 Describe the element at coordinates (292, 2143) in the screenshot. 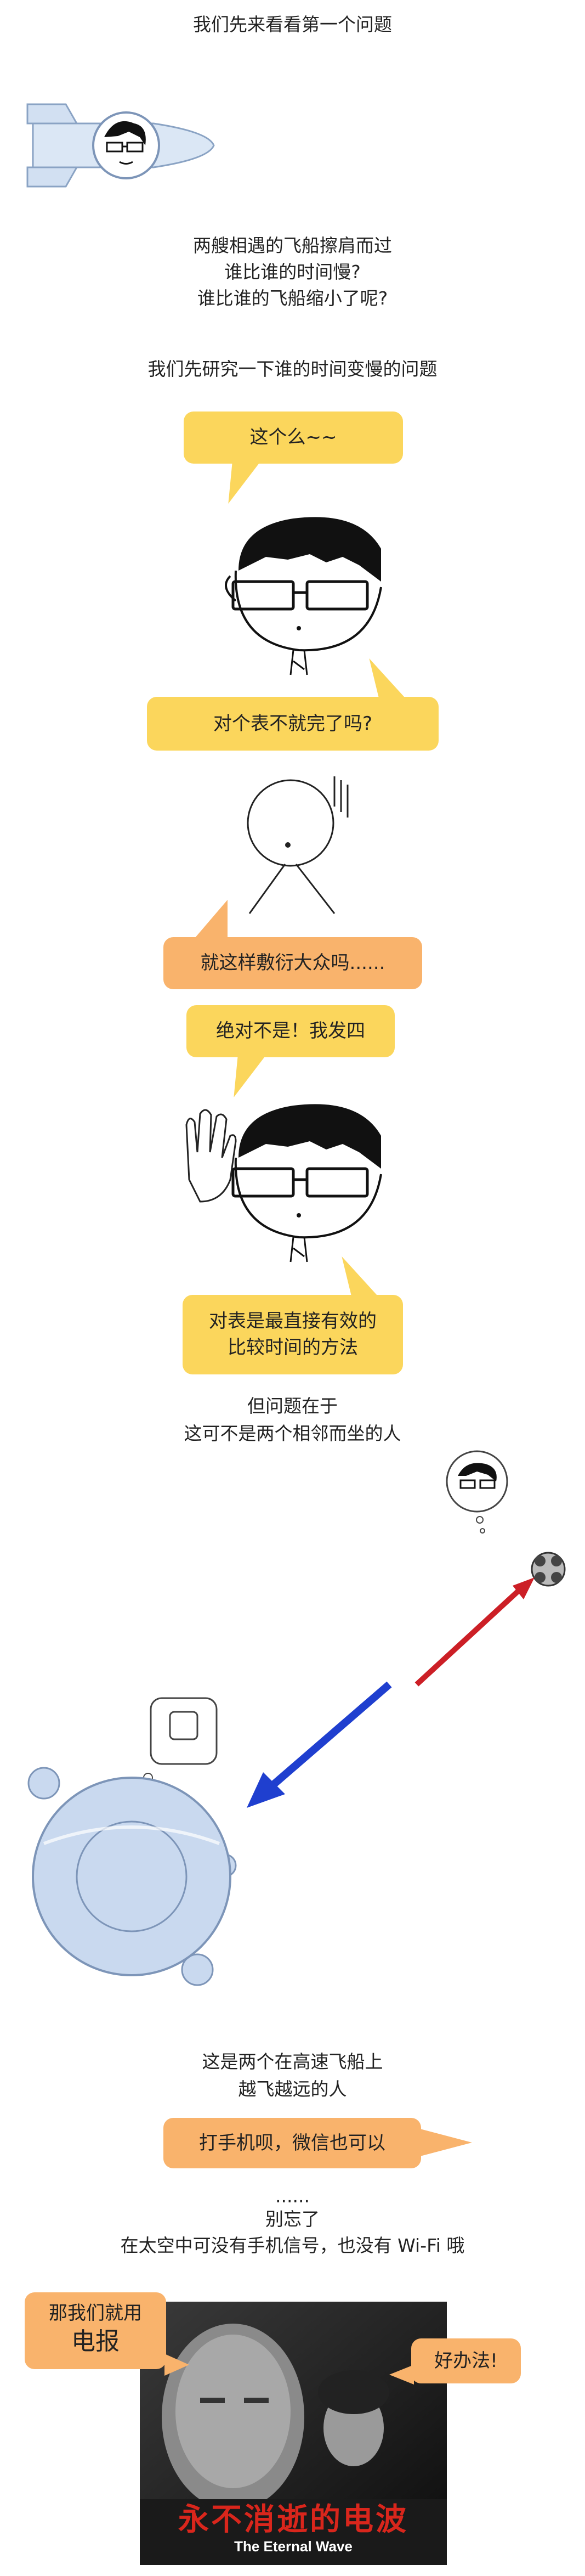

I see `speech-bubble-phone: 打手机呗，微信也可以` at that location.